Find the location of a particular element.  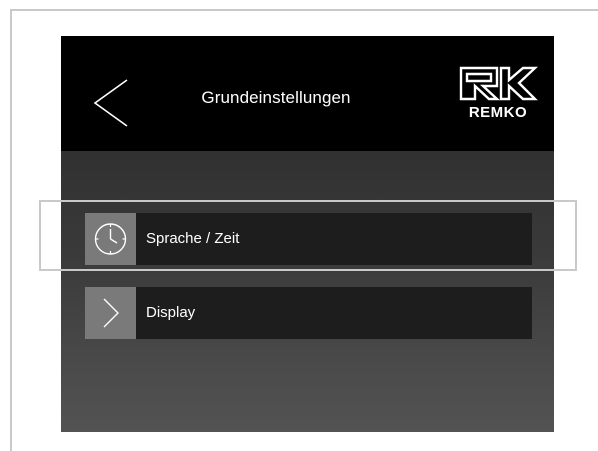

back-button is located at coordinates (112, 103).